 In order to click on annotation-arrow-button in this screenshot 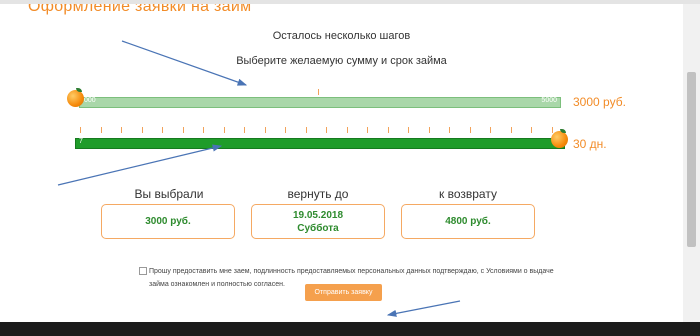, I will do `click(423, 308)`.